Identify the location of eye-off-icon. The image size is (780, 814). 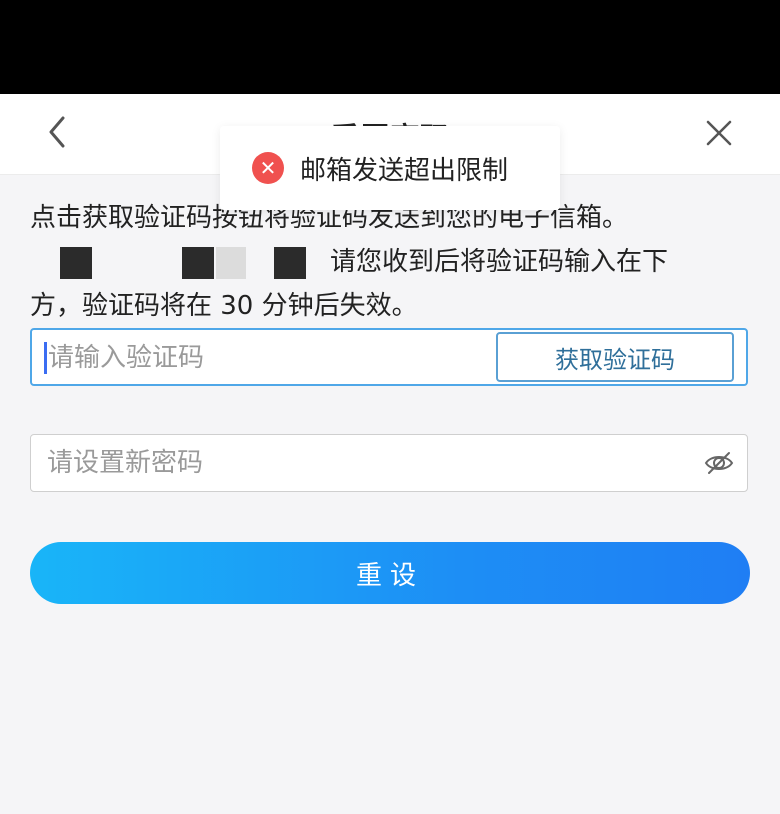
(719, 463).